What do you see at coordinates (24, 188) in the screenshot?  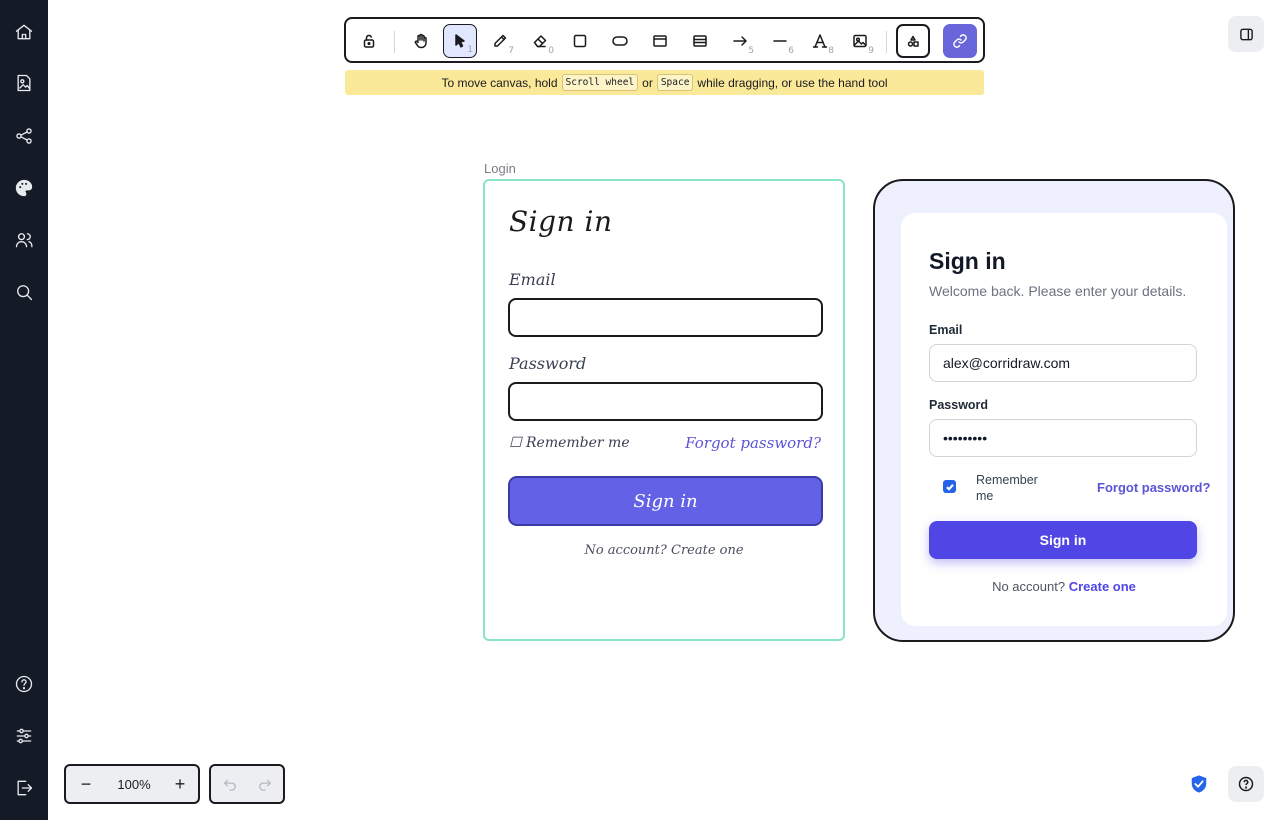 I see `palette-icon` at bounding box center [24, 188].